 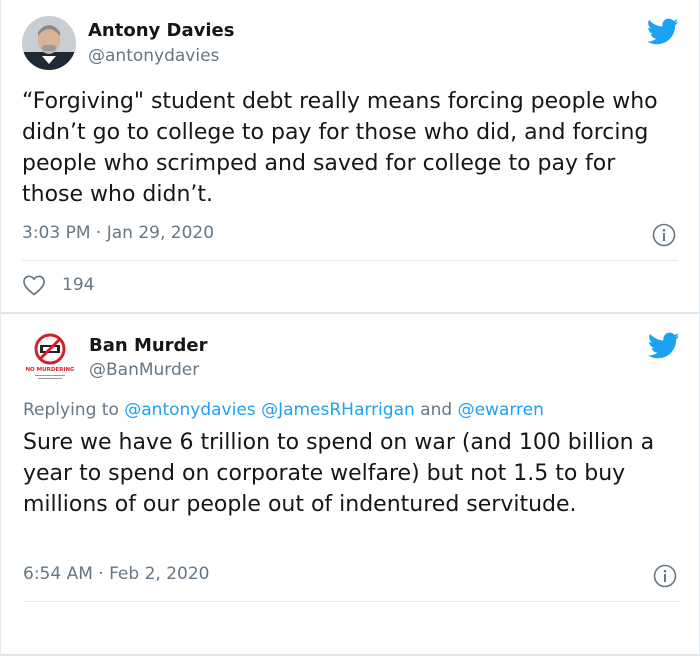 I want to click on like-count: 194, so click(x=78, y=285).